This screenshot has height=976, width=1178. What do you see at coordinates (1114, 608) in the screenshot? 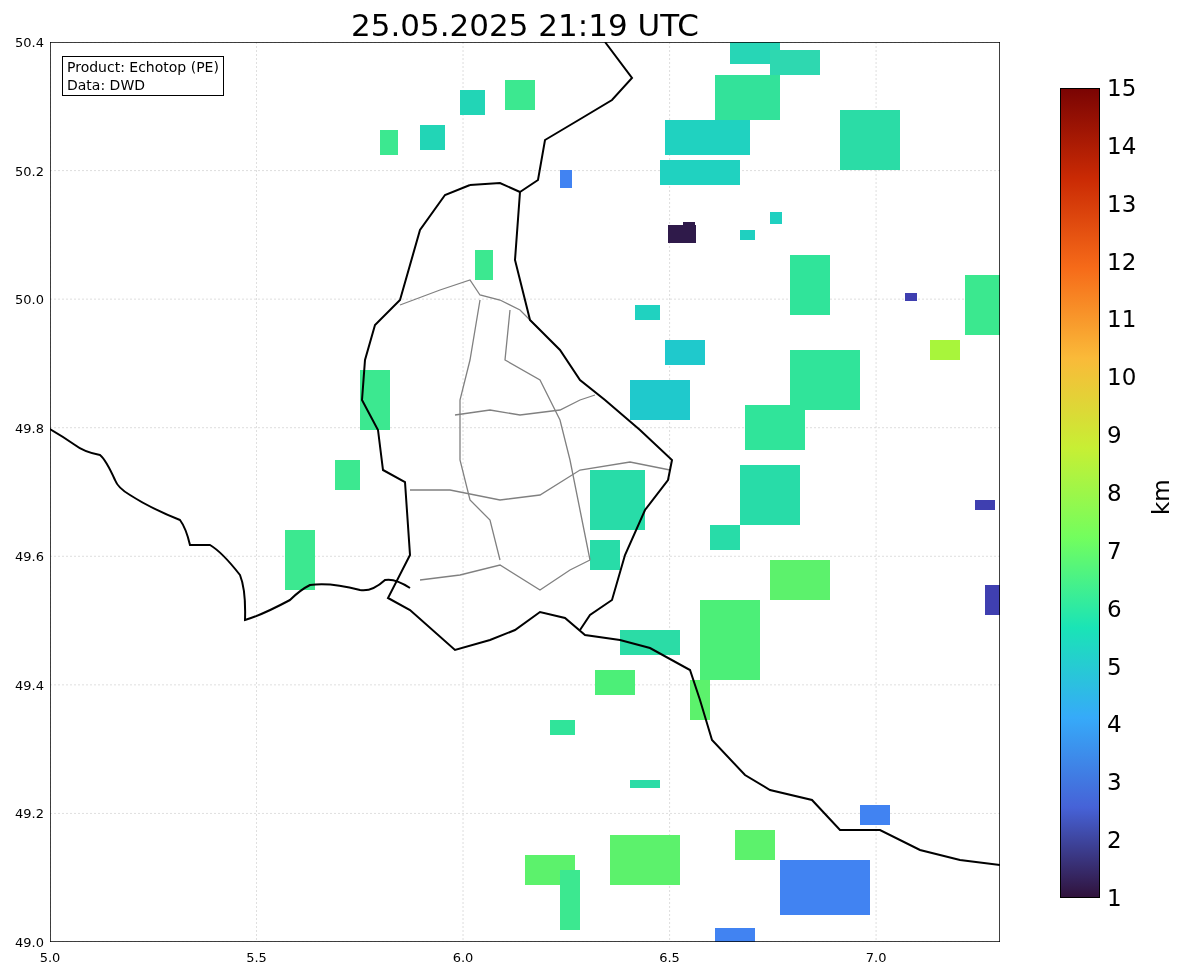
I see `colorbar-tick-label: 6` at bounding box center [1114, 608].